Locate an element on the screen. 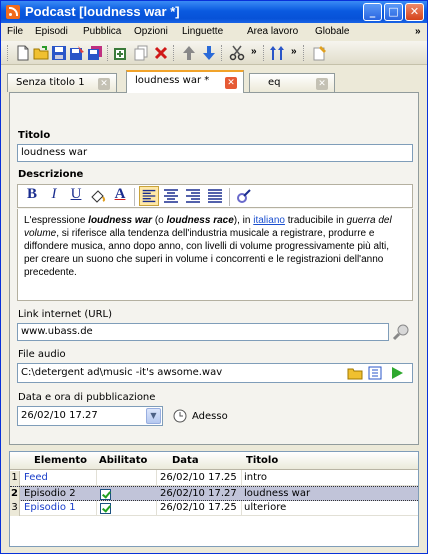 The image size is (428, 554). new-document-icon is located at coordinates (23, 53).